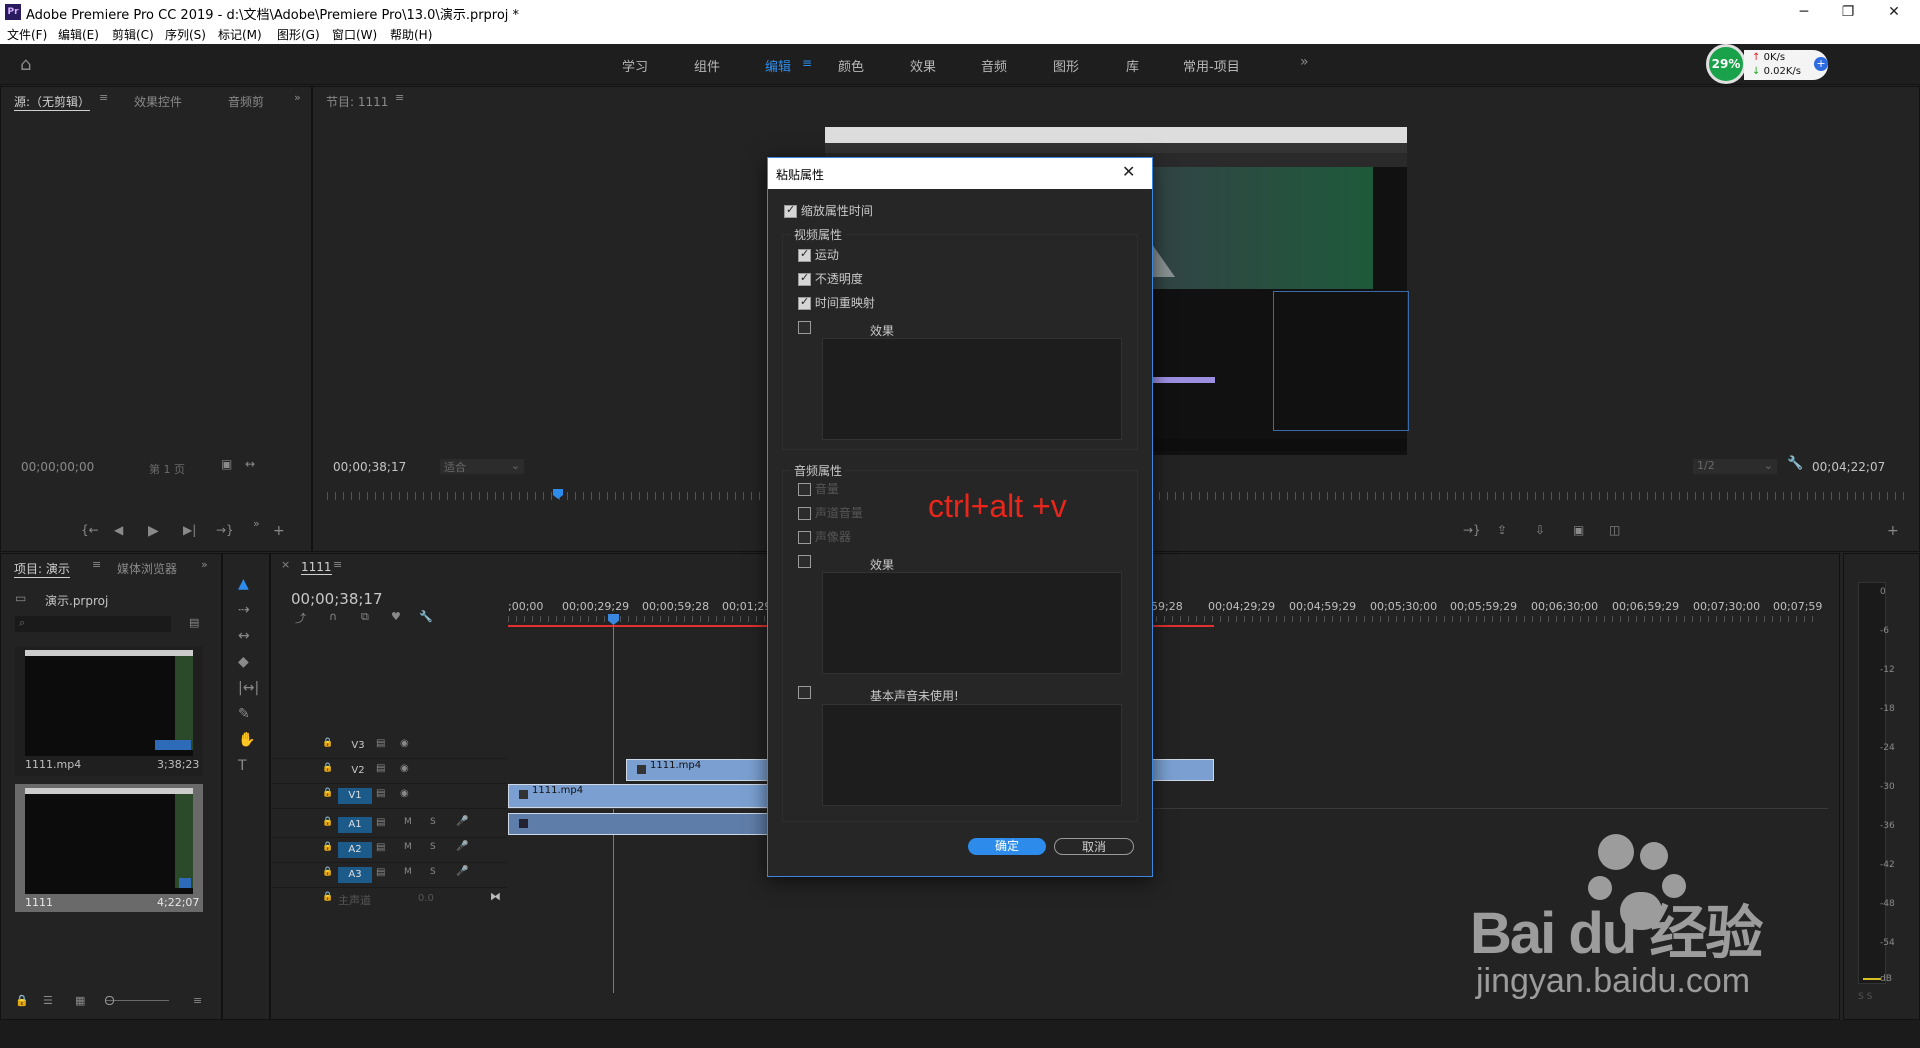  What do you see at coordinates (830, 278) in the screenshot?
I see `opacity-checkbox: 不透明度` at bounding box center [830, 278].